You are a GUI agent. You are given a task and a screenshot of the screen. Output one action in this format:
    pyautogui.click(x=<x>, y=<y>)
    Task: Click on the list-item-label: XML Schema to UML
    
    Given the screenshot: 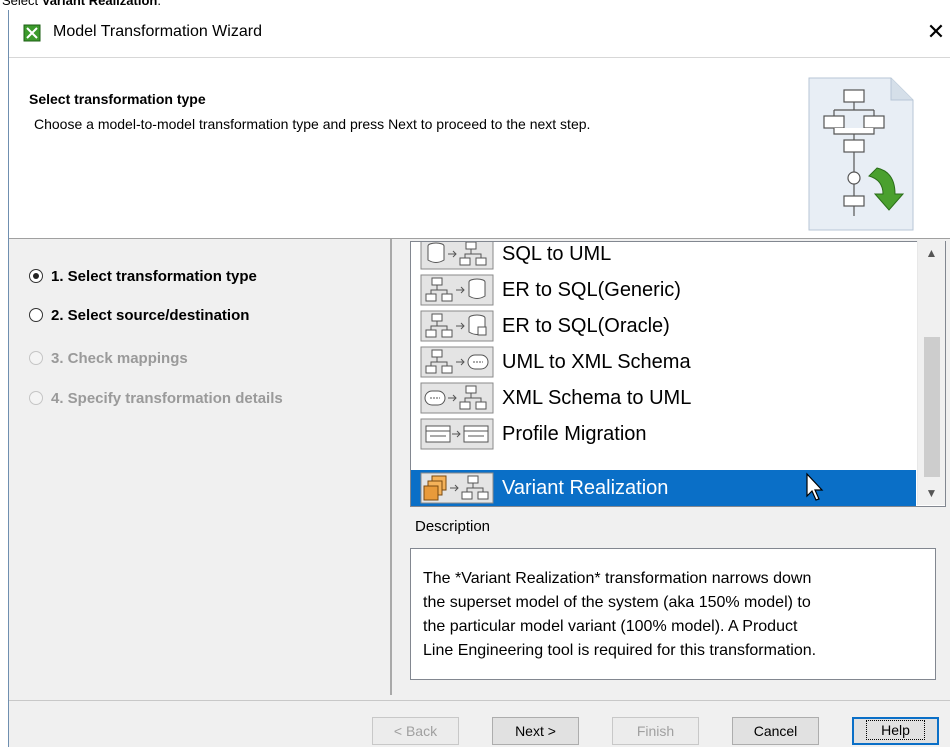 What is the action you would take?
    pyautogui.click(x=597, y=397)
    